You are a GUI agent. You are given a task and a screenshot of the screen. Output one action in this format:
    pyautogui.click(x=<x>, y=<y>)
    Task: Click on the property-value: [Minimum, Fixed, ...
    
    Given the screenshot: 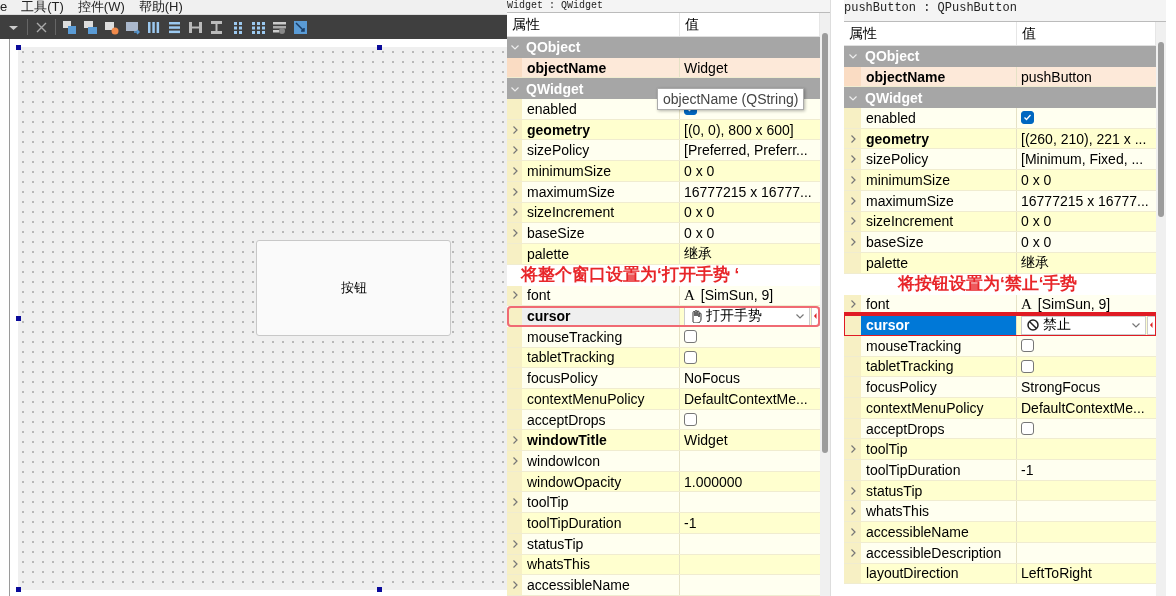 What is the action you would take?
    pyautogui.click(x=1082, y=159)
    